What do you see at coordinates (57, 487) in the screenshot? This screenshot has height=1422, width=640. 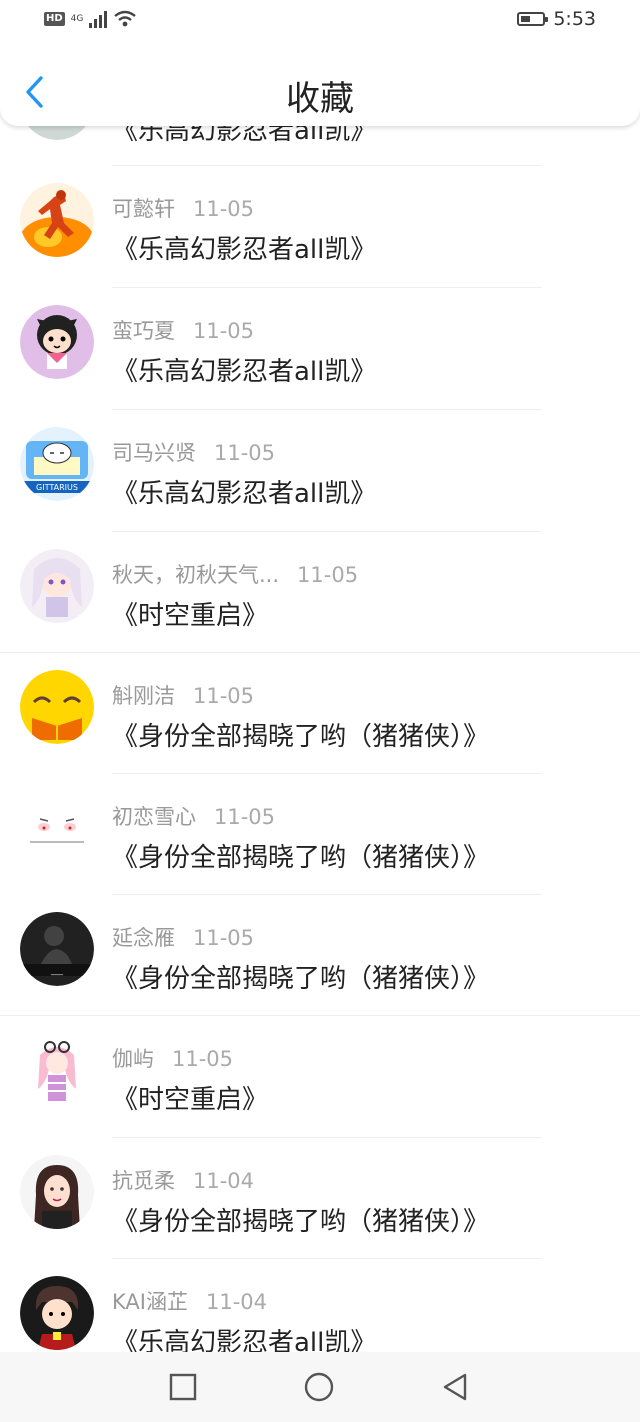 I see `svg-text: GITTARIUS` at bounding box center [57, 487].